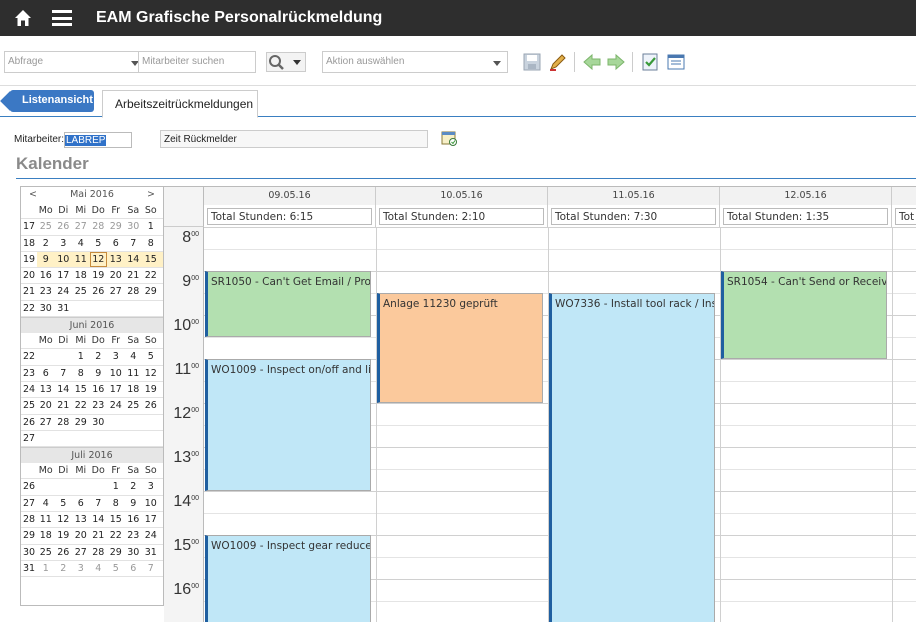  Describe the element at coordinates (151, 194) in the screenshot. I see `next-month-button: >` at that location.